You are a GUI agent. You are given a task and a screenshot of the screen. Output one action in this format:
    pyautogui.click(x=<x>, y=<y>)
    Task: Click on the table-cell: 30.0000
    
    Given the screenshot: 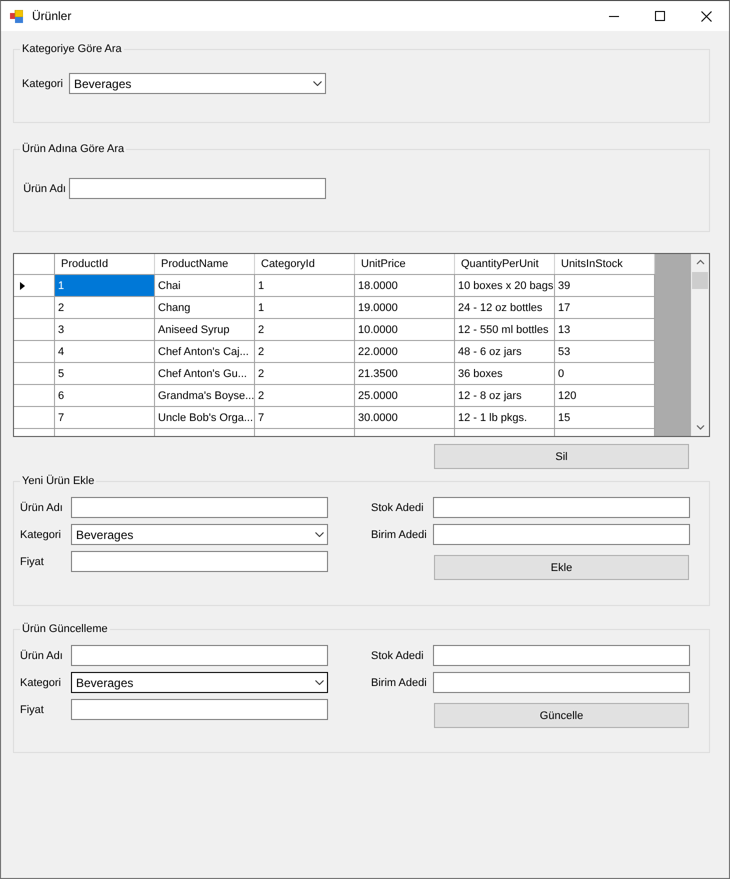 What is the action you would take?
    pyautogui.click(x=405, y=417)
    